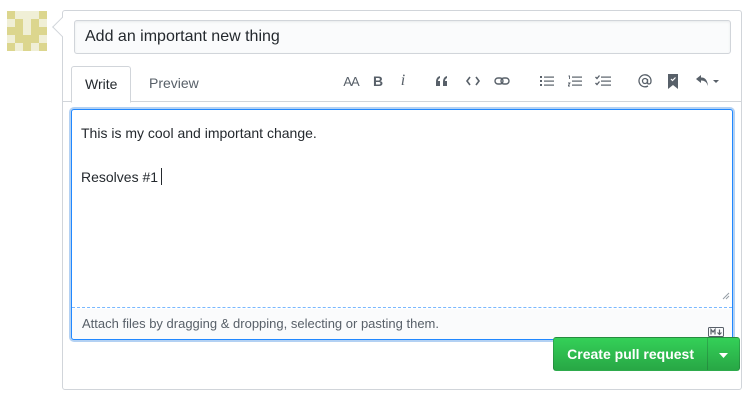 Image resolution: width=750 pixels, height=402 pixels. I want to click on body-line-3: Resolves #1, so click(120, 177).